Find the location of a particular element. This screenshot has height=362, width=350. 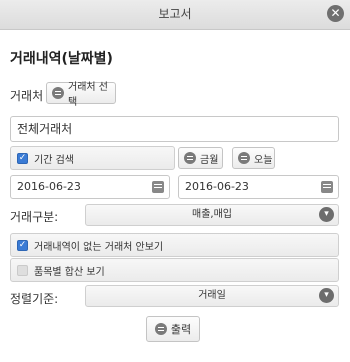

trade-type-value: 매출,매입 is located at coordinates (212, 214).